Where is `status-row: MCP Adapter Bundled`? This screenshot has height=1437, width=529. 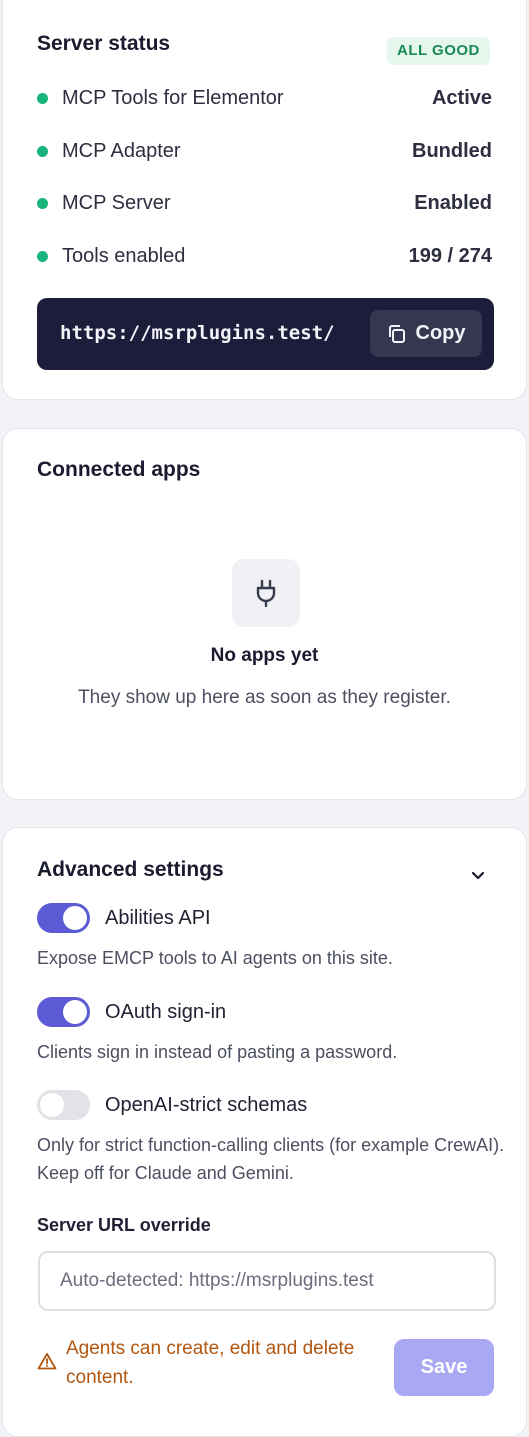 status-row: MCP Adapter Bundled is located at coordinates (264, 151).